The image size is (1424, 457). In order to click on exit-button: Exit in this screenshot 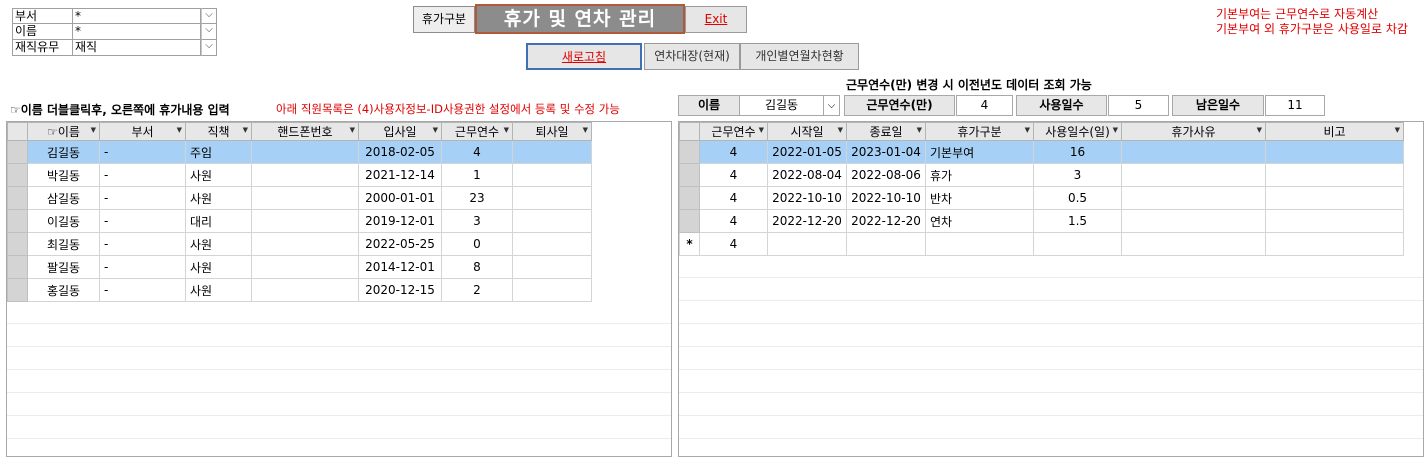, I will do `click(716, 19)`.